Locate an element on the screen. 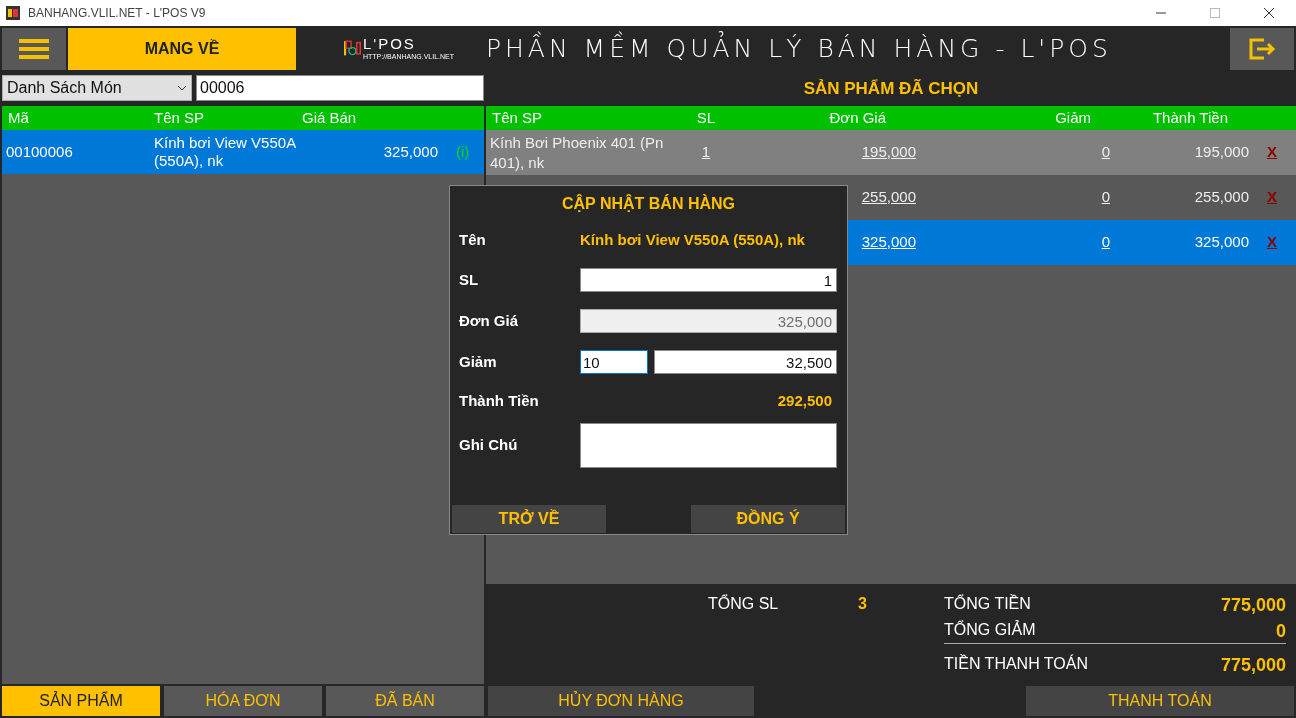 The width and height of the screenshot is (1296, 718). summary-value: 0 is located at coordinates (1281, 630).